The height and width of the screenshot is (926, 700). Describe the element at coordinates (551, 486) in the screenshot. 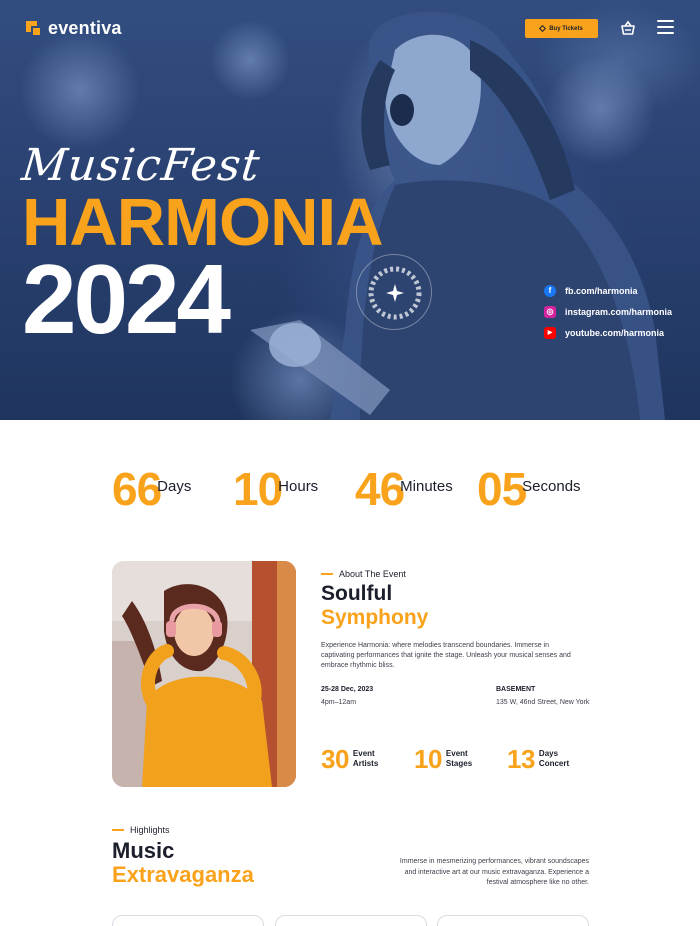

I see `countdown-label: Seconds` at that location.